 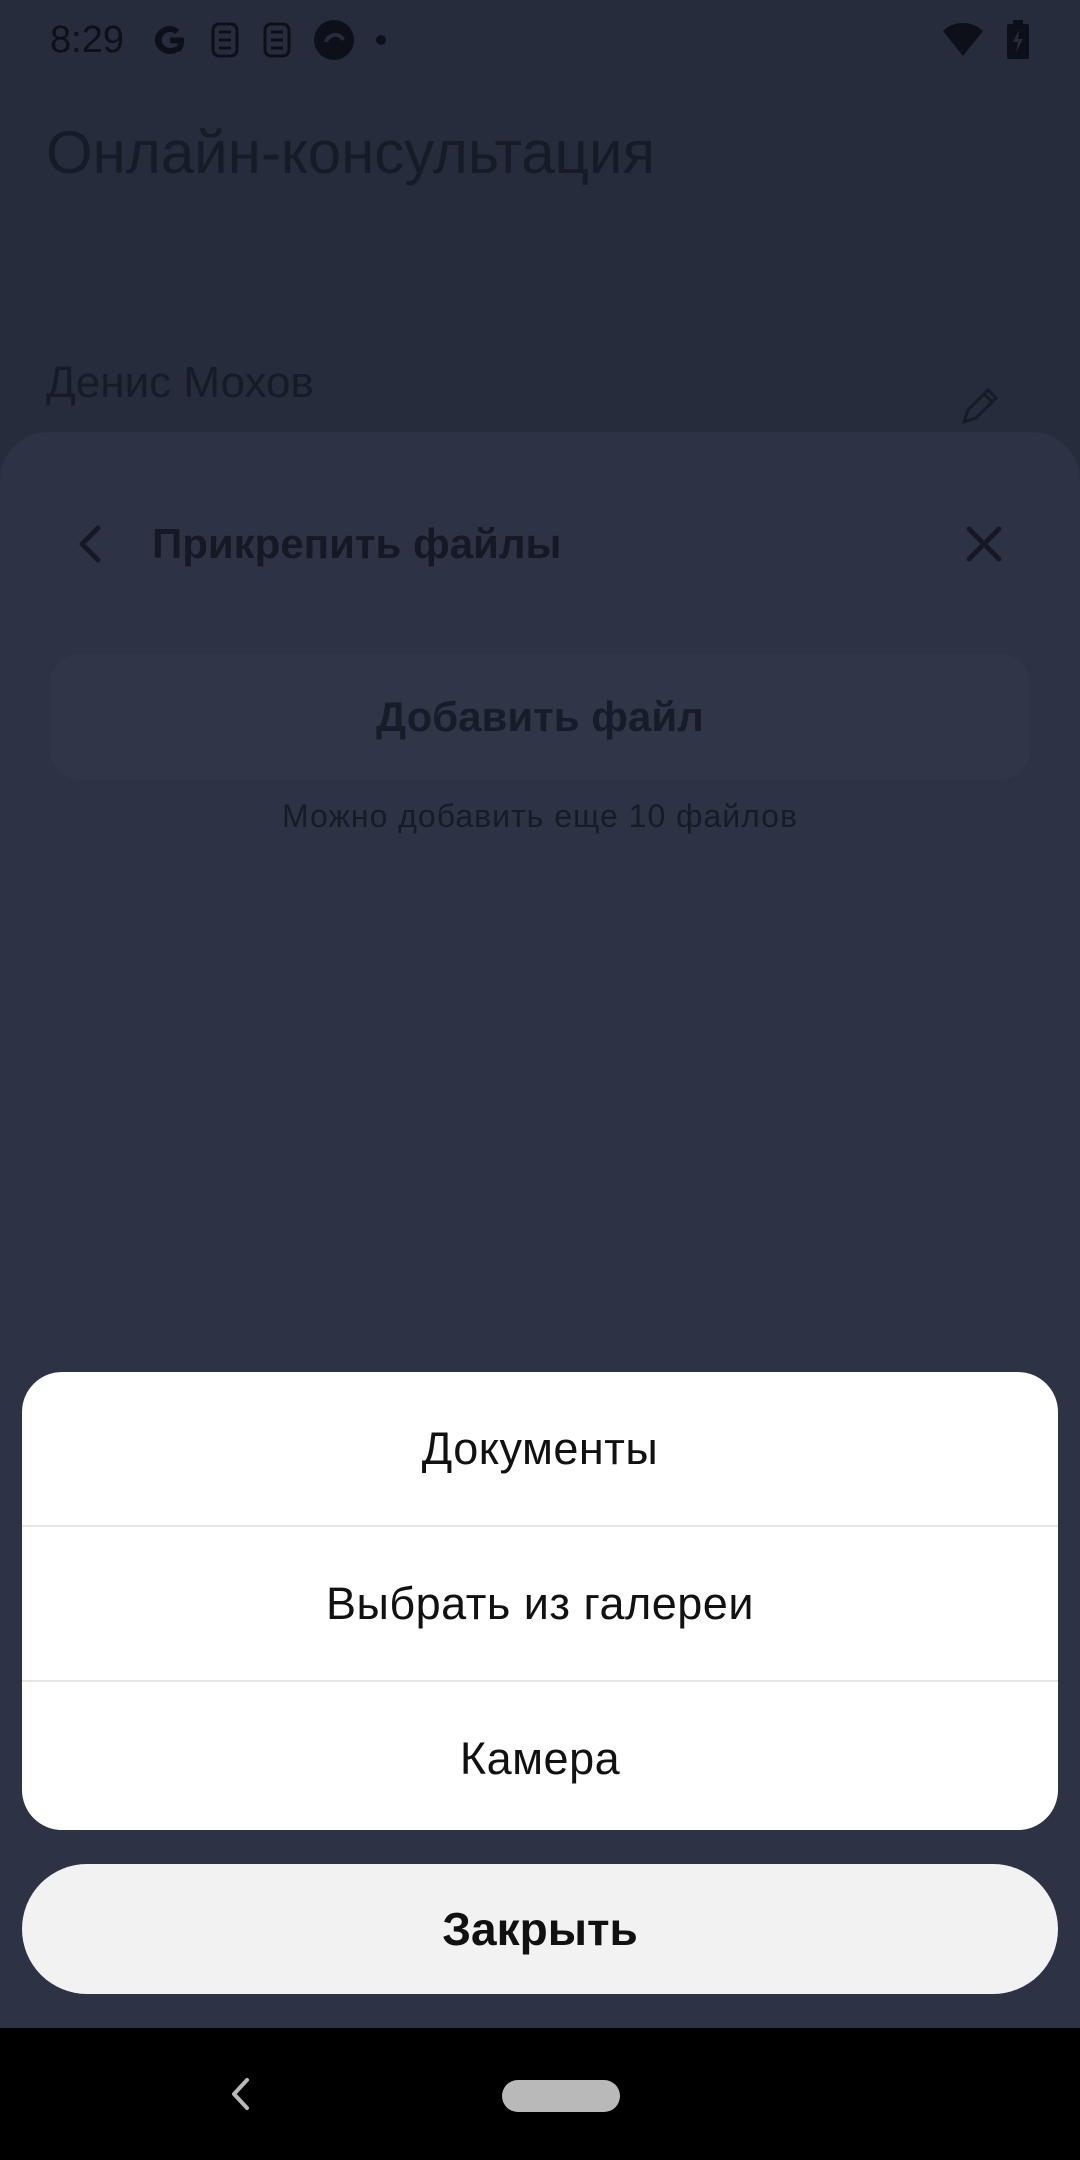 What do you see at coordinates (90, 544) in the screenshot?
I see `back-icon` at bounding box center [90, 544].